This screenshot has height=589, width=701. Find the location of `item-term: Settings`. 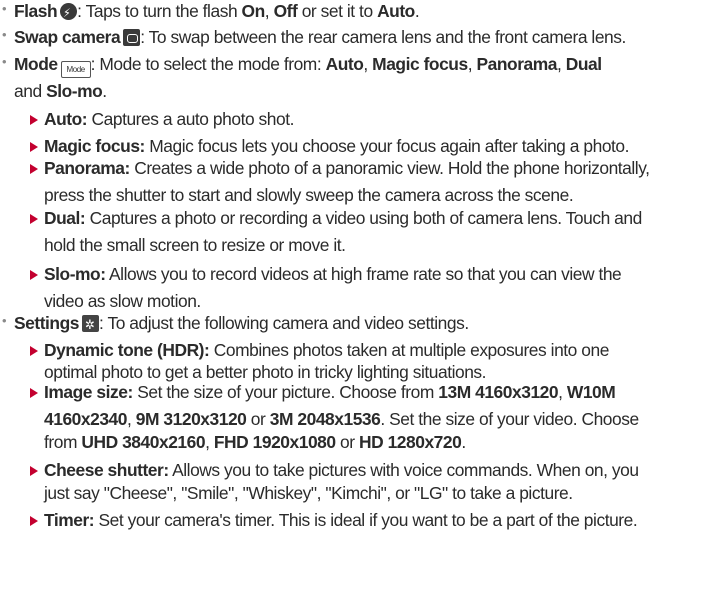

item-term: Settings is located at coordinates (47, 323).